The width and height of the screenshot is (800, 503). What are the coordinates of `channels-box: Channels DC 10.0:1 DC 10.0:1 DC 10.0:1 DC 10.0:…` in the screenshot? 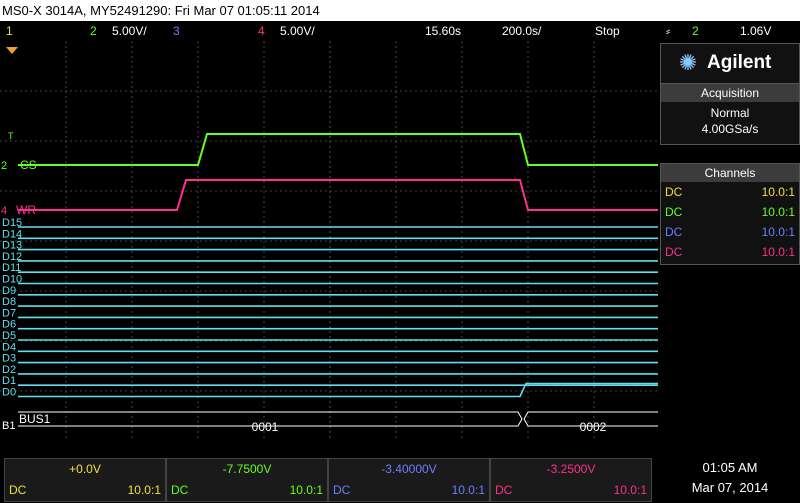 It's located at (730, 214).